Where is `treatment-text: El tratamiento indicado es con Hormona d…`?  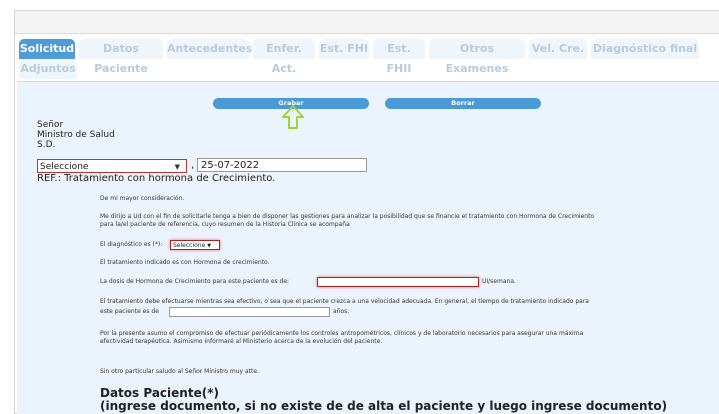 treatment-text: El tratamiento indicado es con Hormona d… is located at coordinates (185, 262).